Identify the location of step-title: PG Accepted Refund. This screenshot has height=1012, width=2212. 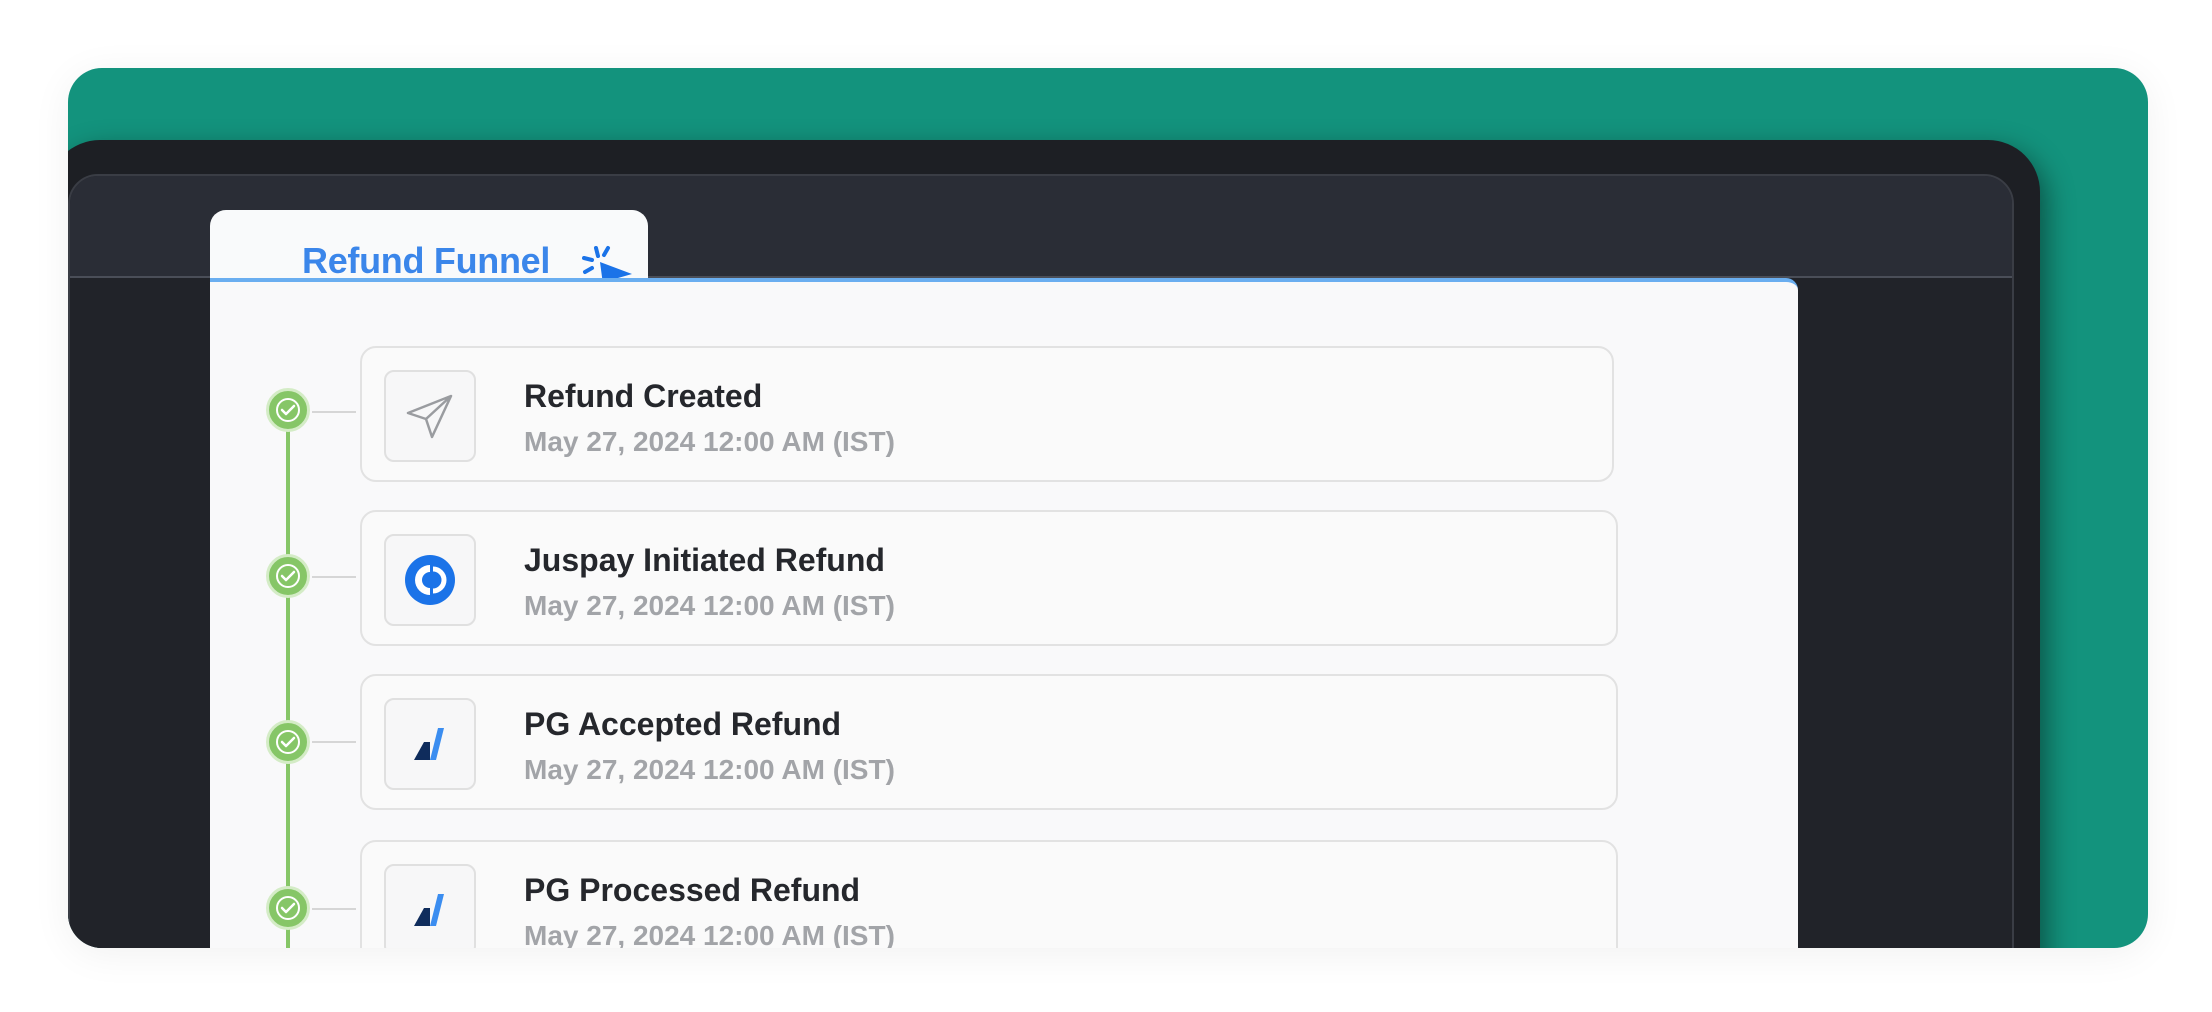
(683, 724).